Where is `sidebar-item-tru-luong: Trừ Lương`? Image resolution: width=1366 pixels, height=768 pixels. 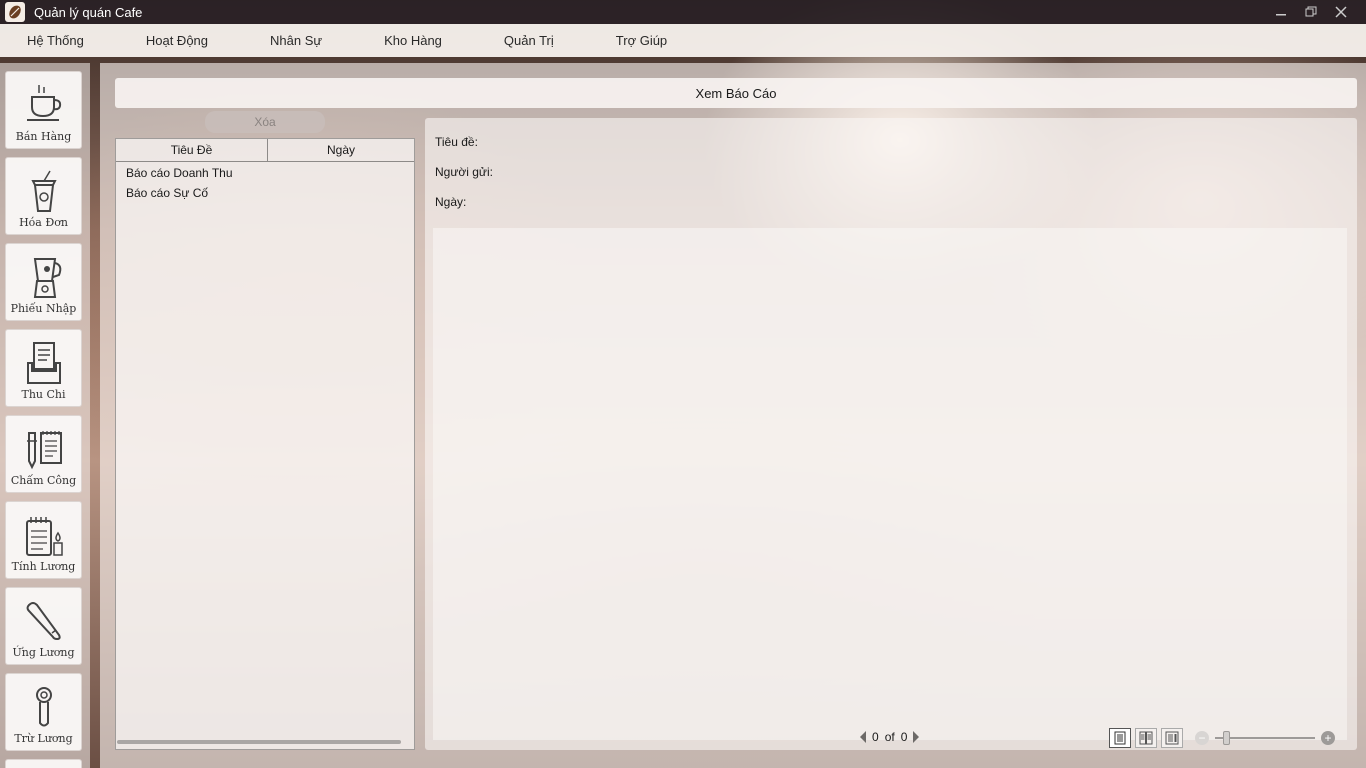 sidebar-item-tru-luong: Trừ Lương is located at coordinates (43, 712).